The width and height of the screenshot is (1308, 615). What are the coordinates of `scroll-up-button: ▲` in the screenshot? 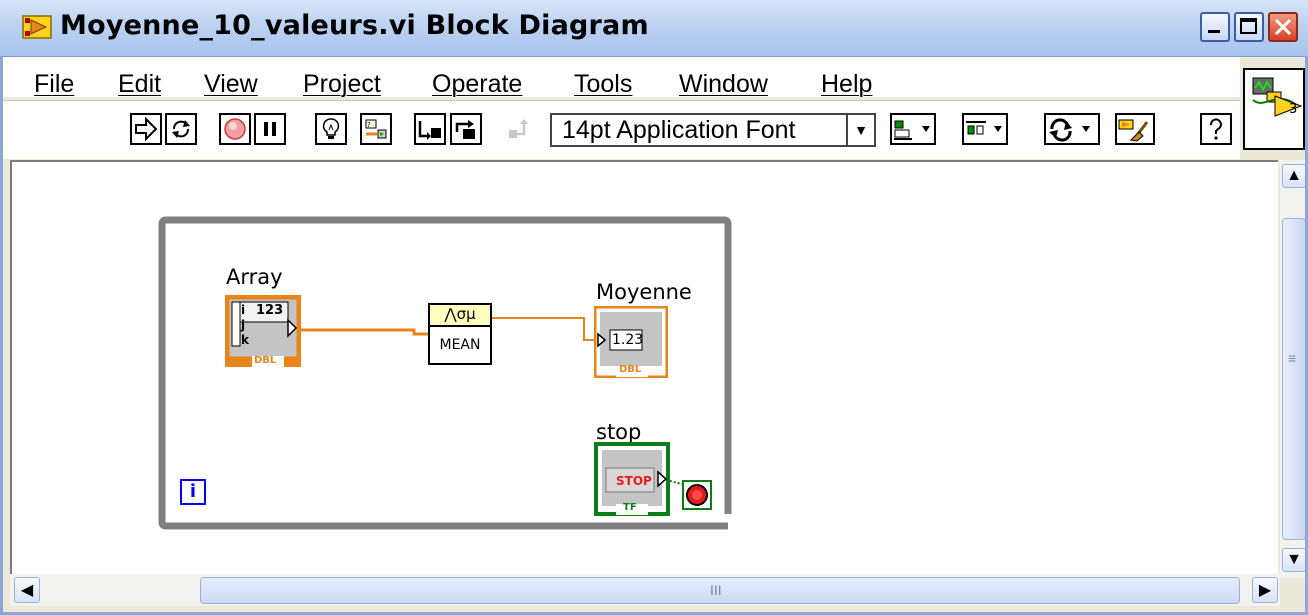 It's located at (1294, 176).